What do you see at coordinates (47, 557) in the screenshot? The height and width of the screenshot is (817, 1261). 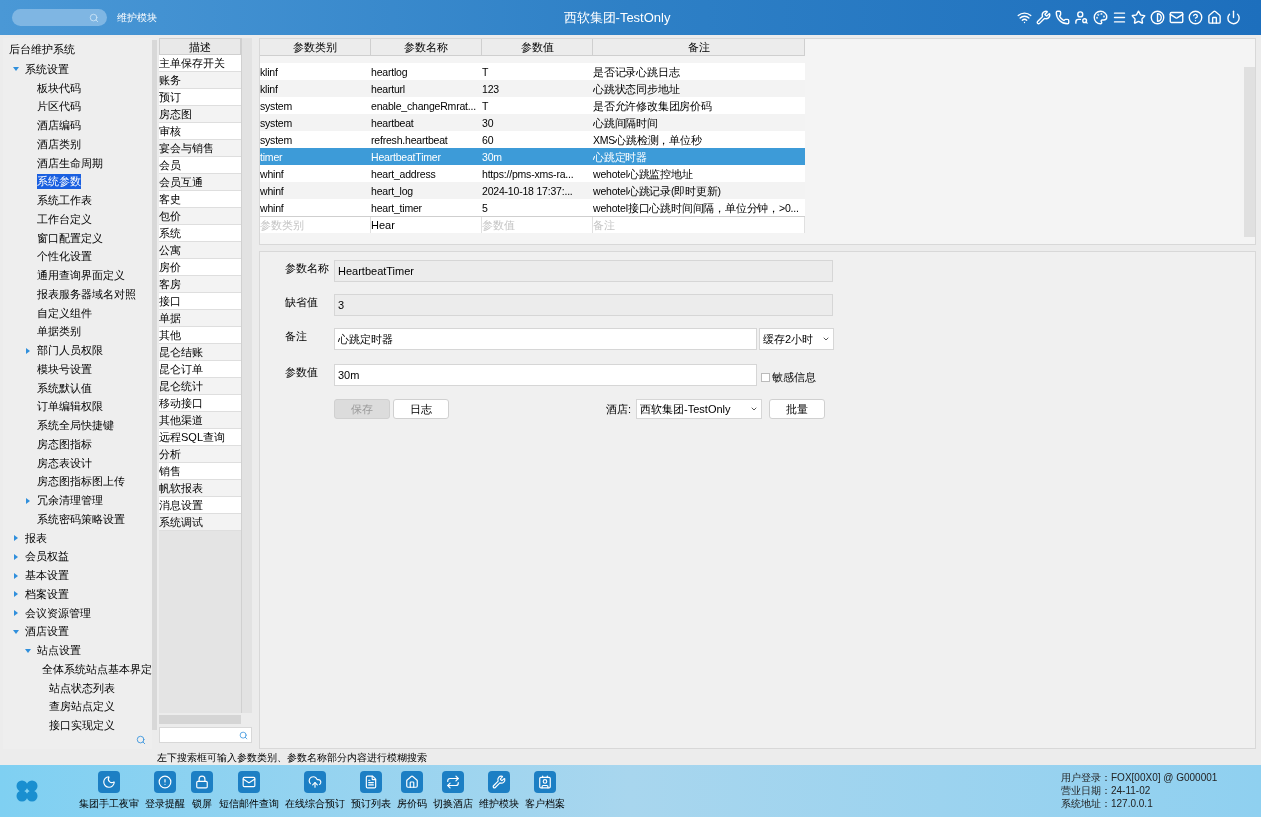 I see `tree-item: 会员权益` at bounding box center [47, 557].